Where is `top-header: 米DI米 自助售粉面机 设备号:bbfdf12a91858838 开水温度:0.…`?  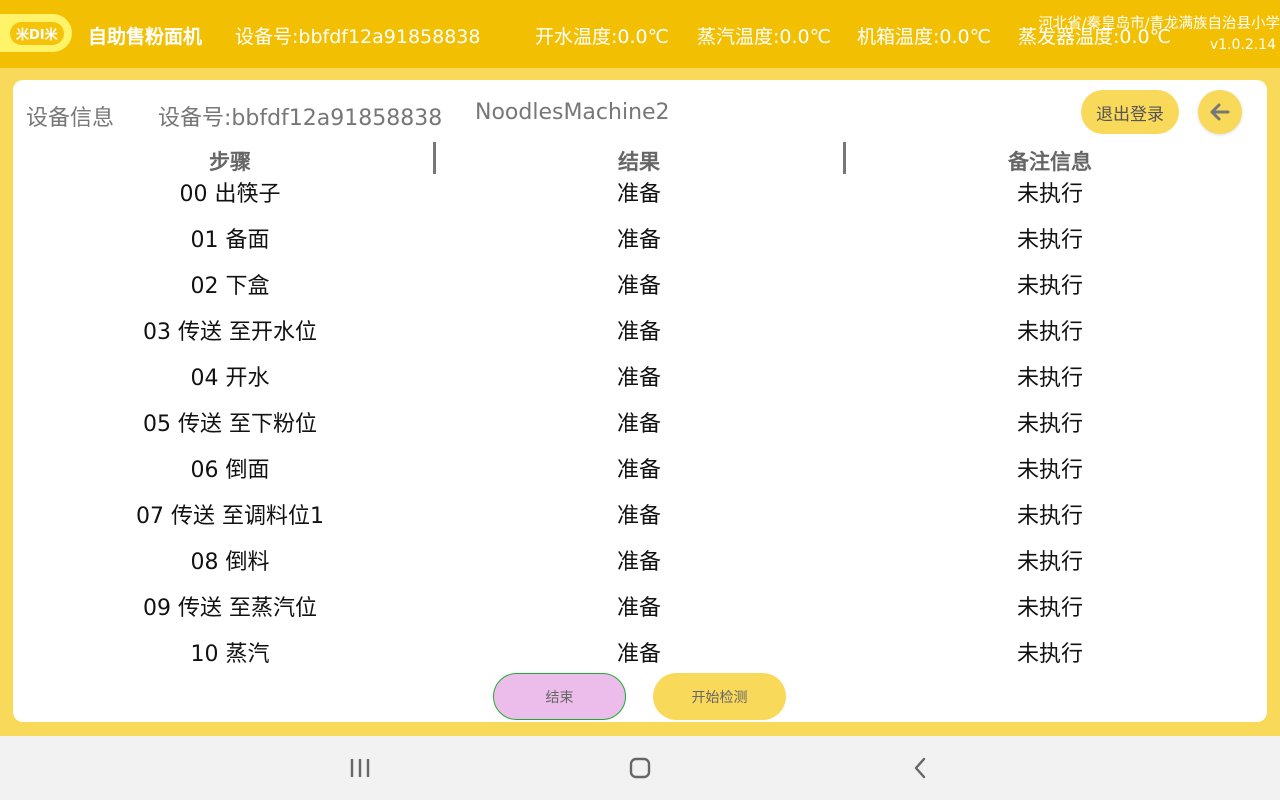 top-header: 米DI米 自助售粉面机 设备号:bbfdf12a91858838 开水温度:0.… is located at coordinates (640, 34).